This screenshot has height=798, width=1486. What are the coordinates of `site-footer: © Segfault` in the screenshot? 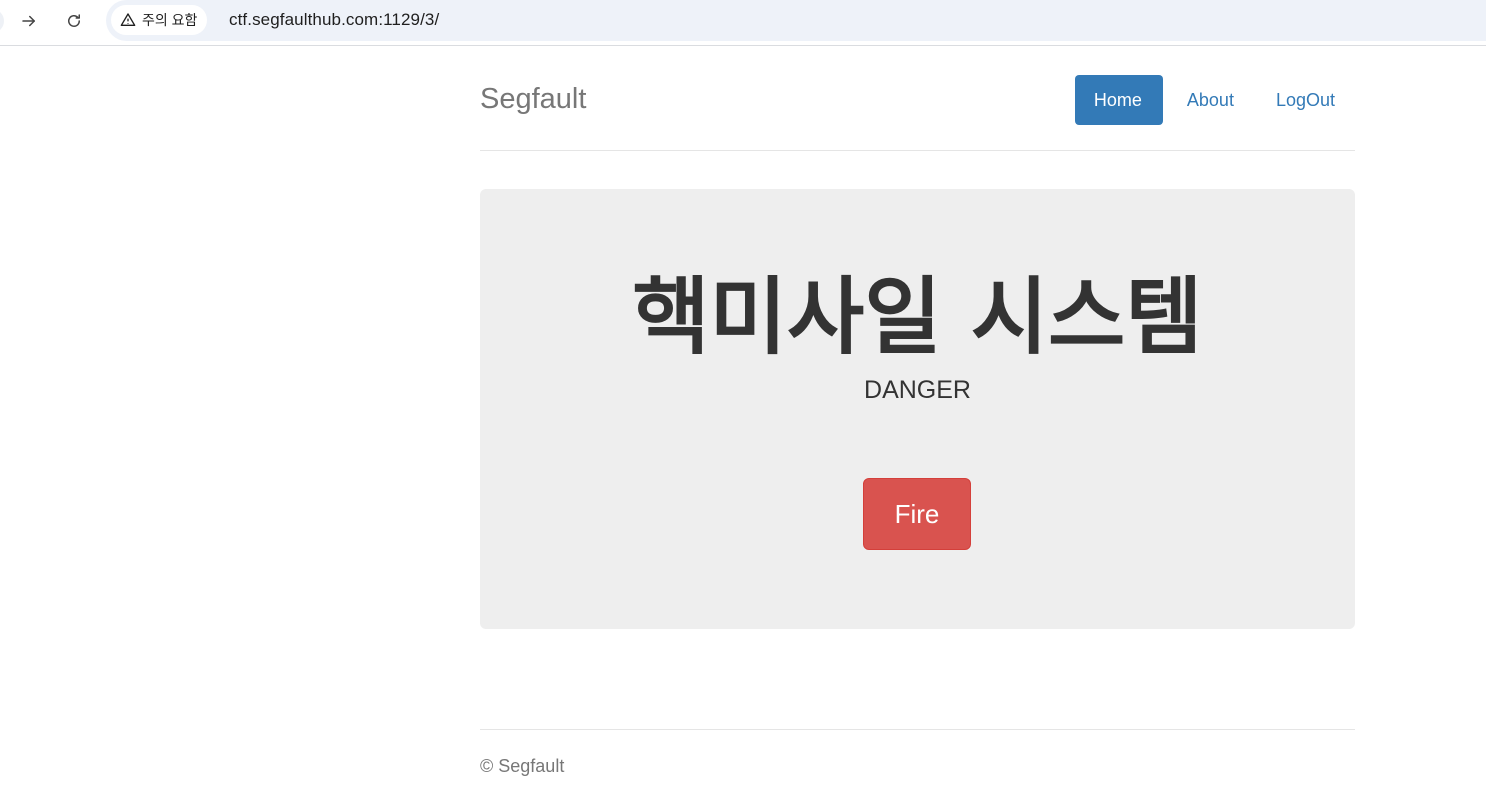 It's located at (917, 752).